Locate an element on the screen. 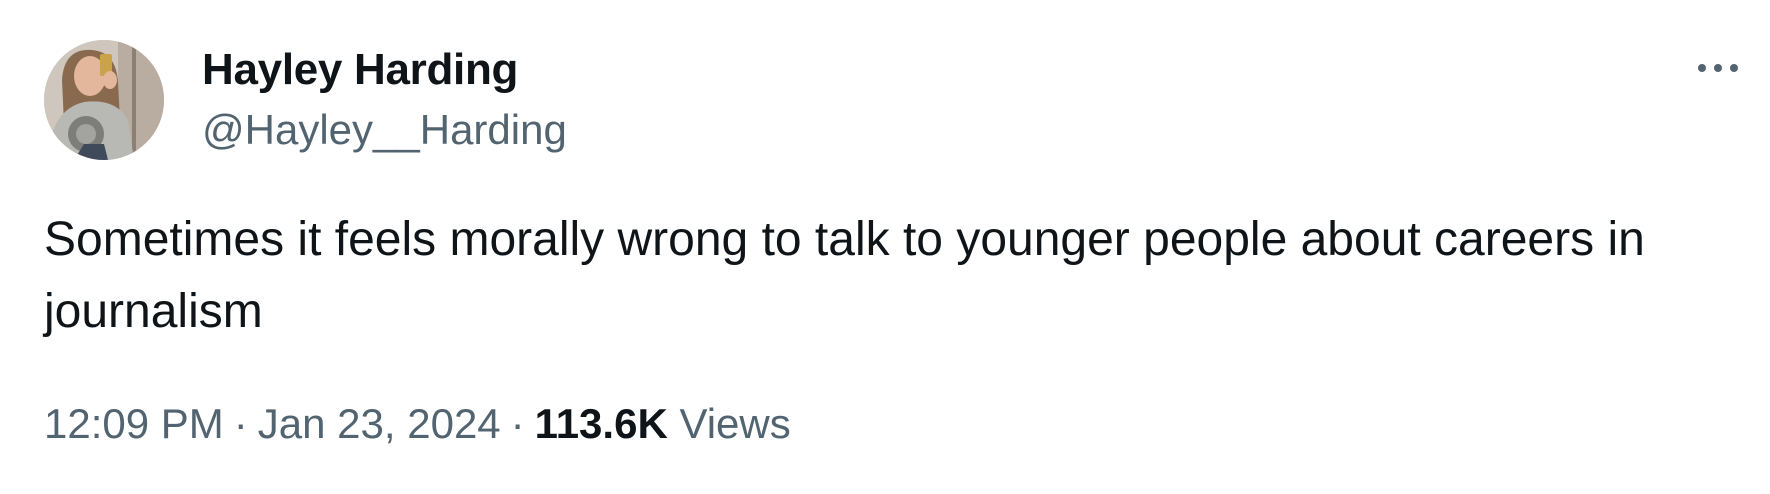 This screenshot has width=1770, height=494. more-options-icon is located at coordinates (1718, 68).